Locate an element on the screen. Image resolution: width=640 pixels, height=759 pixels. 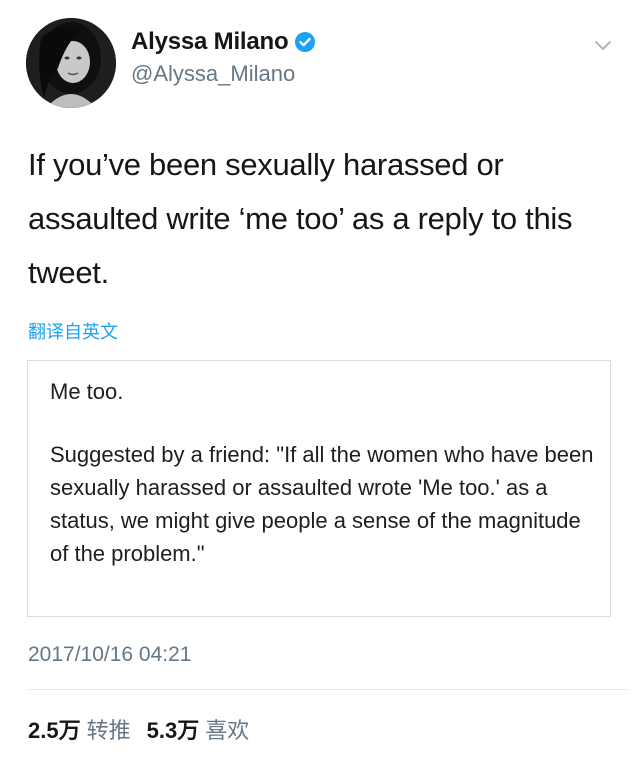
verified-badge-icon is located at coordinates (305, 42).